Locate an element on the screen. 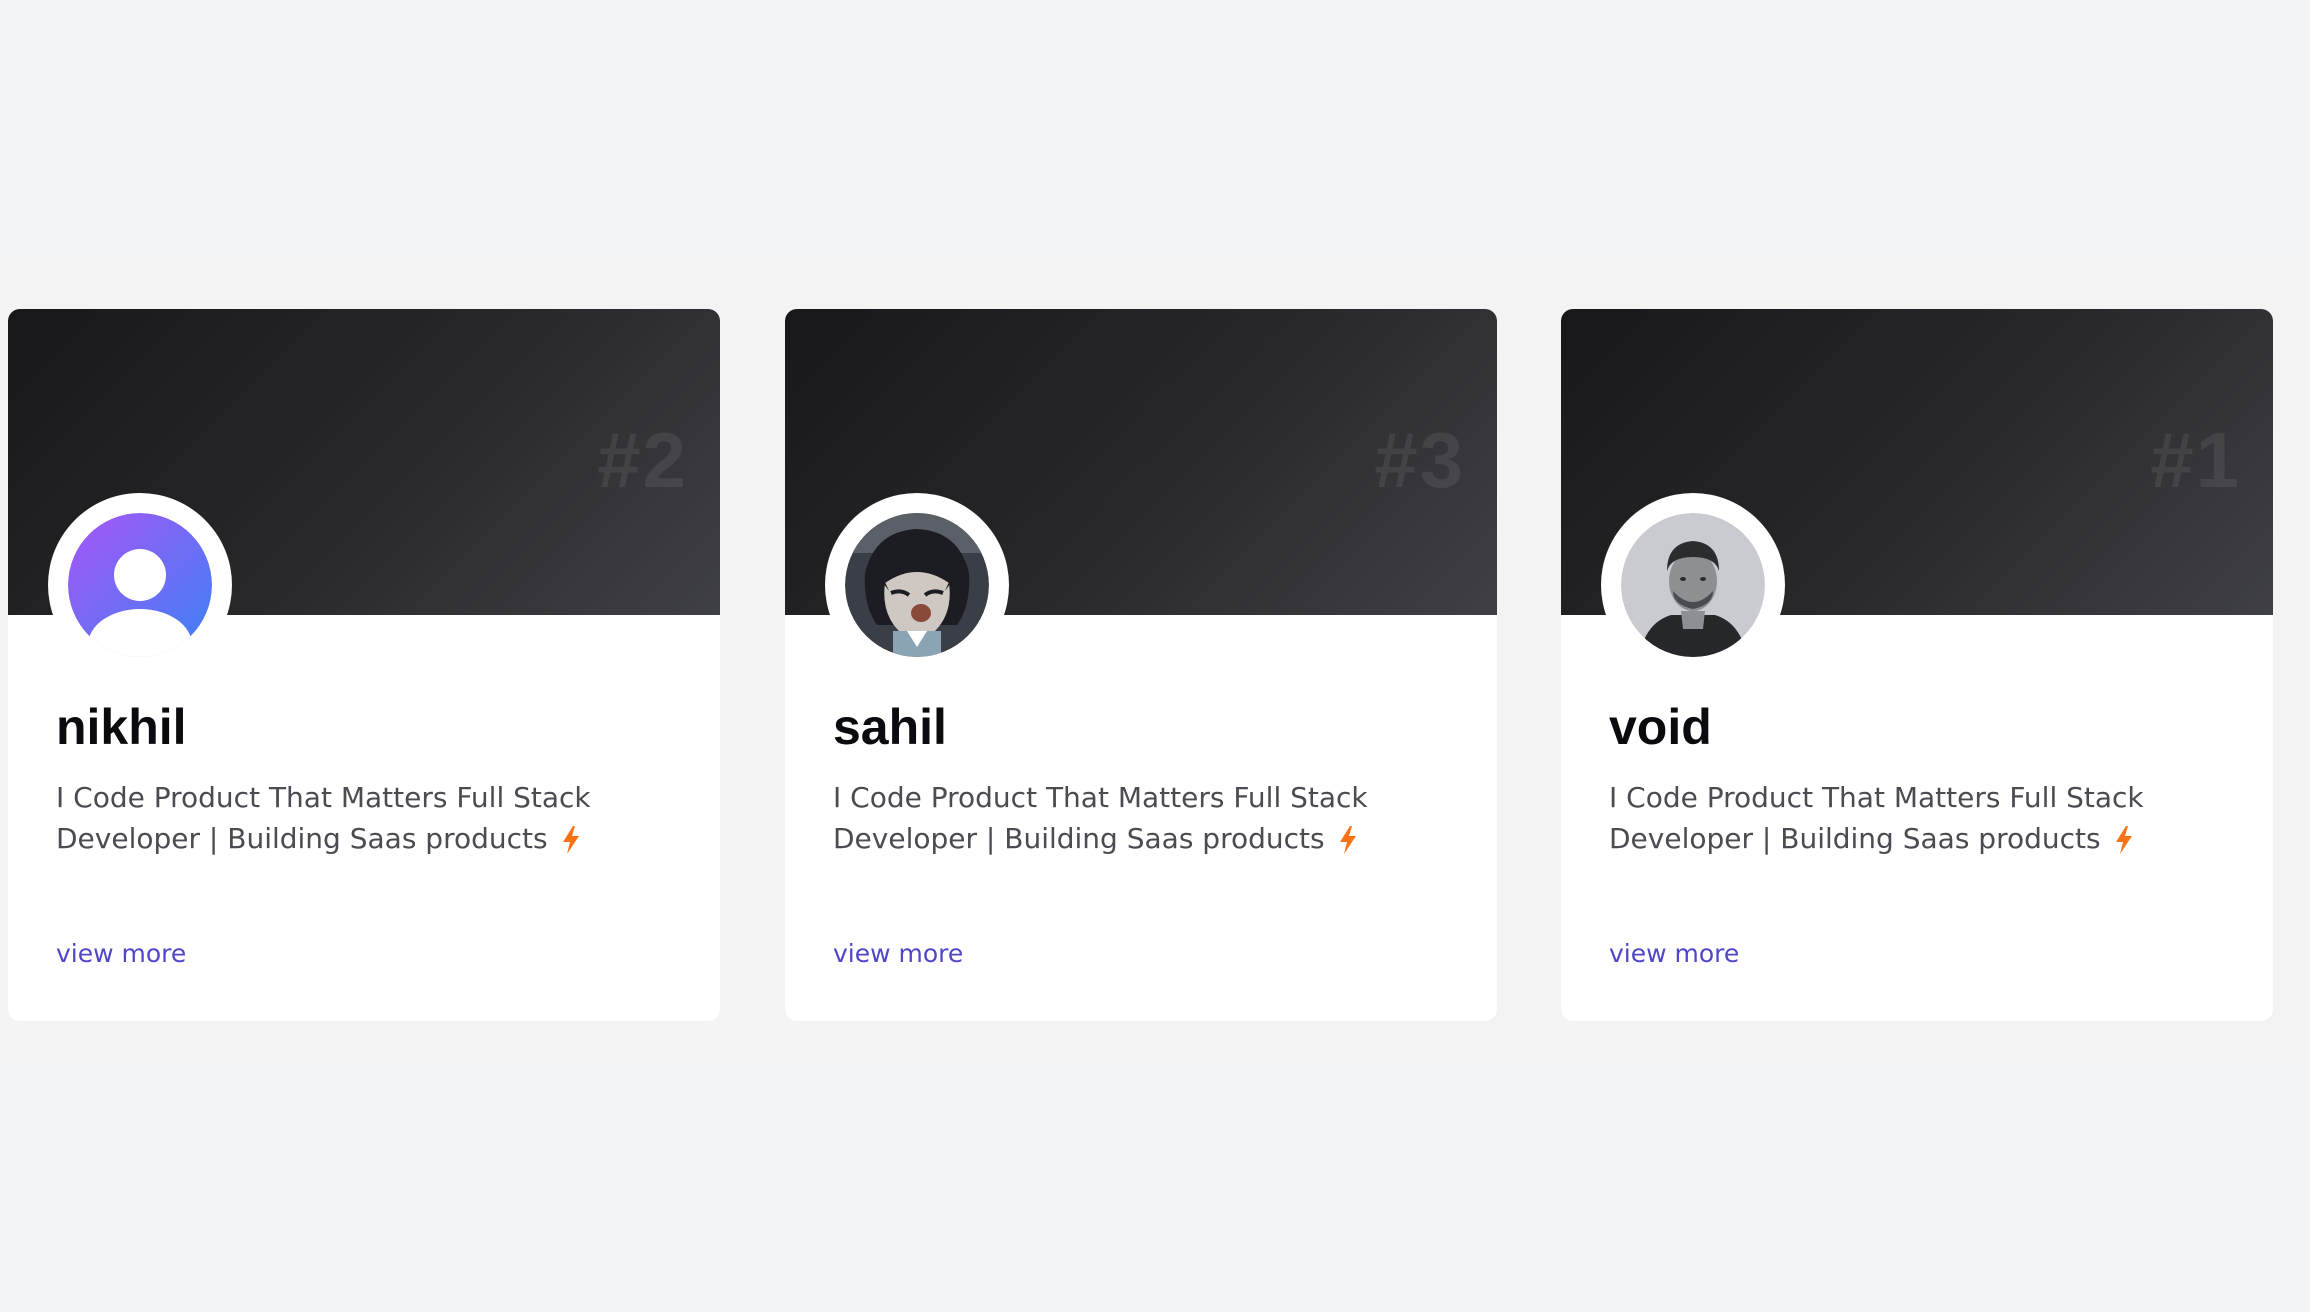 This screenshot has height=1312, width=2310. rank-label: #2 is located at coordinates (642, 460).